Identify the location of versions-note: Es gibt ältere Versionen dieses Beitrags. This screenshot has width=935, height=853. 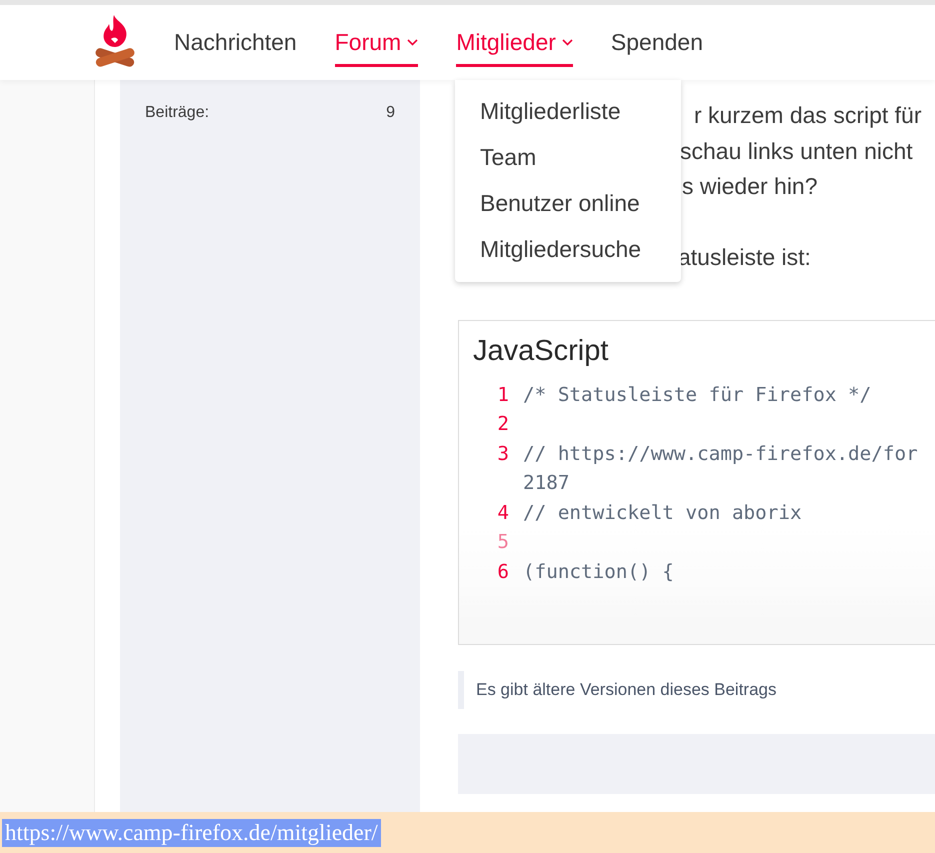
(623, 689).